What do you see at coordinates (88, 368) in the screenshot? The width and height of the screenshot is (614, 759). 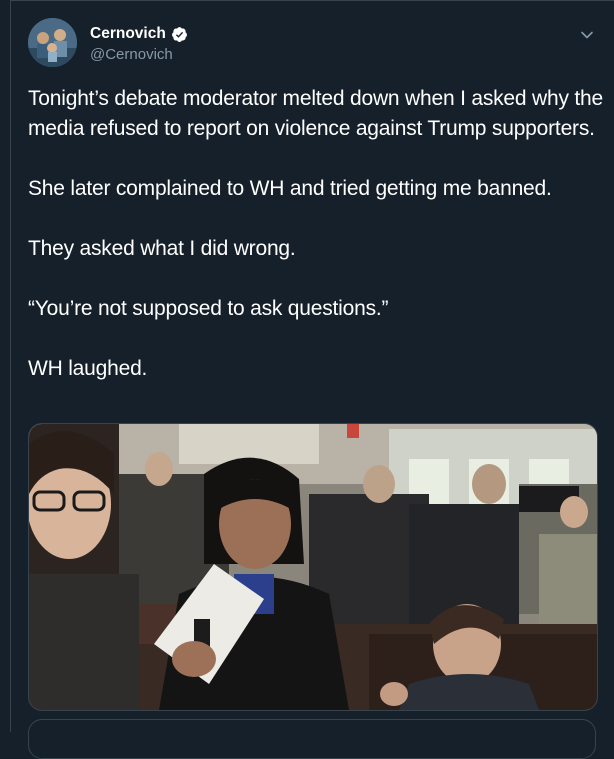 I see `tweet-paragraph: WH laughed.` at bounding box center [88, 368].